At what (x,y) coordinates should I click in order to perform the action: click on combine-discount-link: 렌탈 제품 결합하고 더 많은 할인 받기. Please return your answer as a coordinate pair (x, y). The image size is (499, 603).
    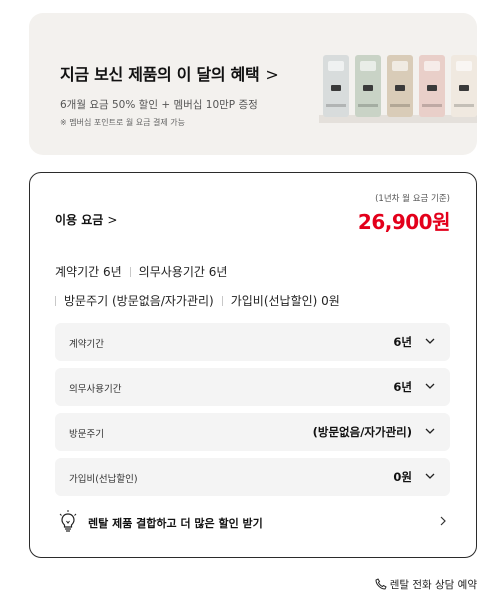
    Looking at the image, I should click on (252, 522).